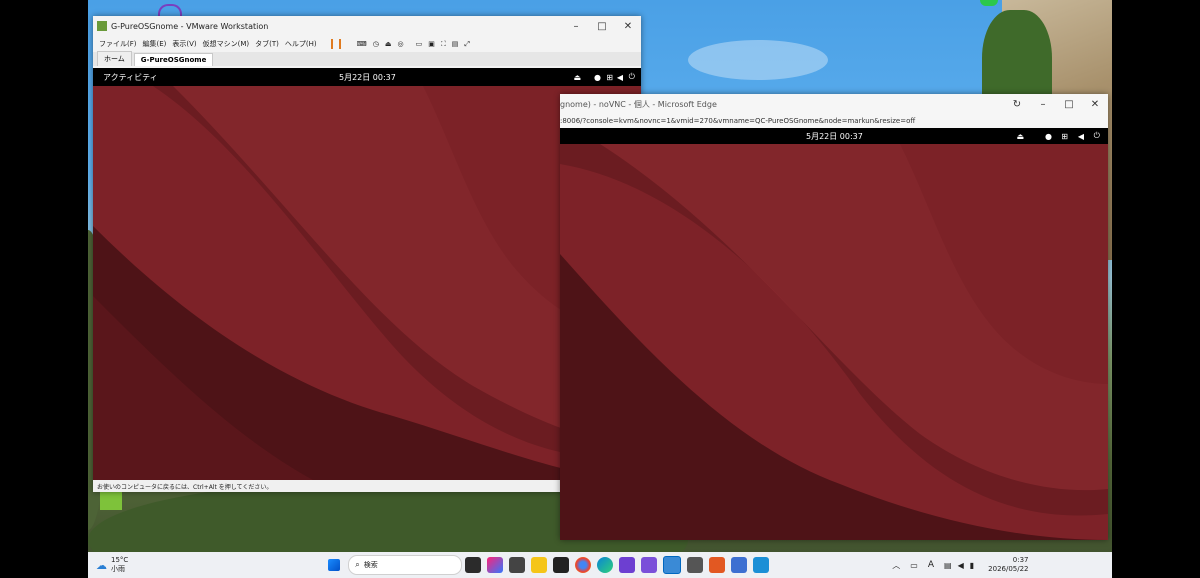 The image size is (1200, 578). Describe the element at coordinates (896, 565) in the screenshot. I see `tray-chevron-icon: ︿` at that location.